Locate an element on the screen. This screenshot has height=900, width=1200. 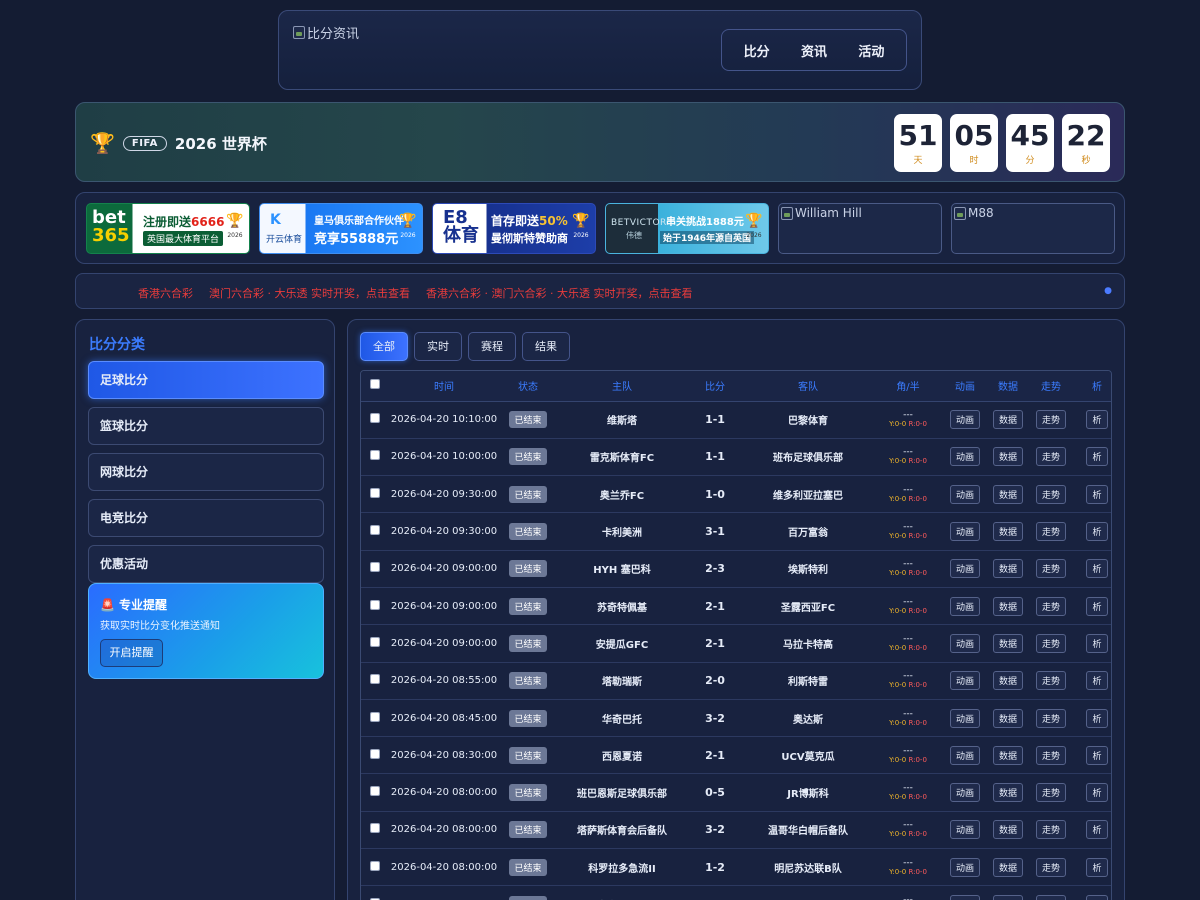
tab-live: 实时 is located at coordinates (438, 346).